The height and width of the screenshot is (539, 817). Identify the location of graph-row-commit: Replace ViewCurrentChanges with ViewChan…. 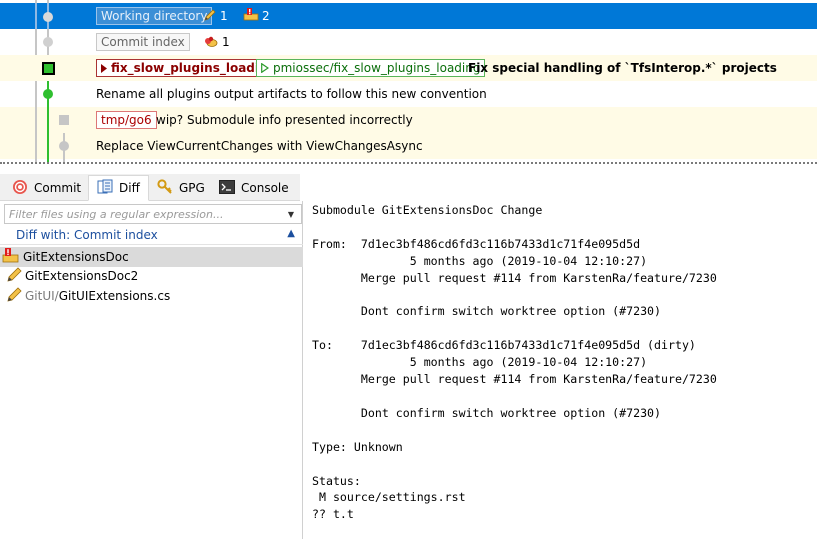
(408, 146).